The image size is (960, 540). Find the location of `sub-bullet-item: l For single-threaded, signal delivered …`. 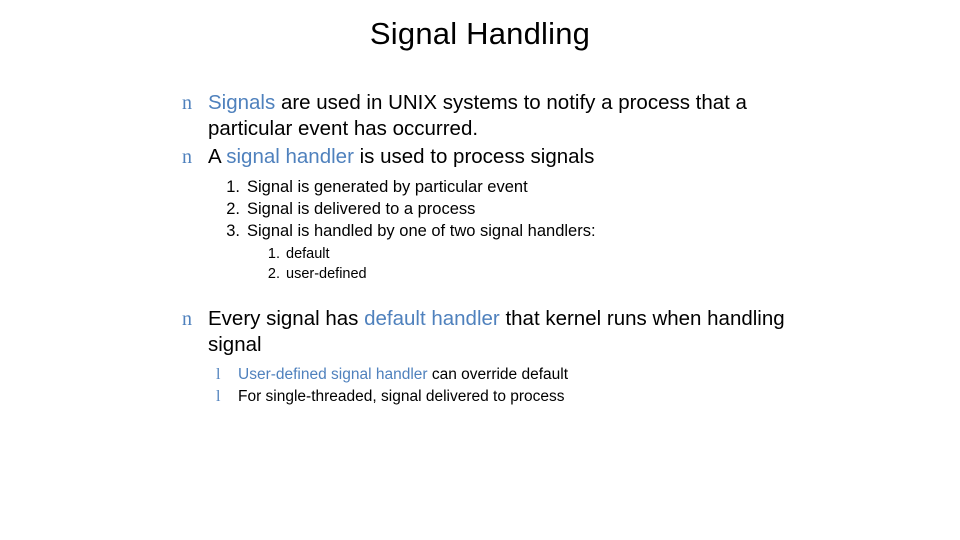

sub-bullet-item: l For single-threaded, signal delivered … is located at coordinates (518, 397).